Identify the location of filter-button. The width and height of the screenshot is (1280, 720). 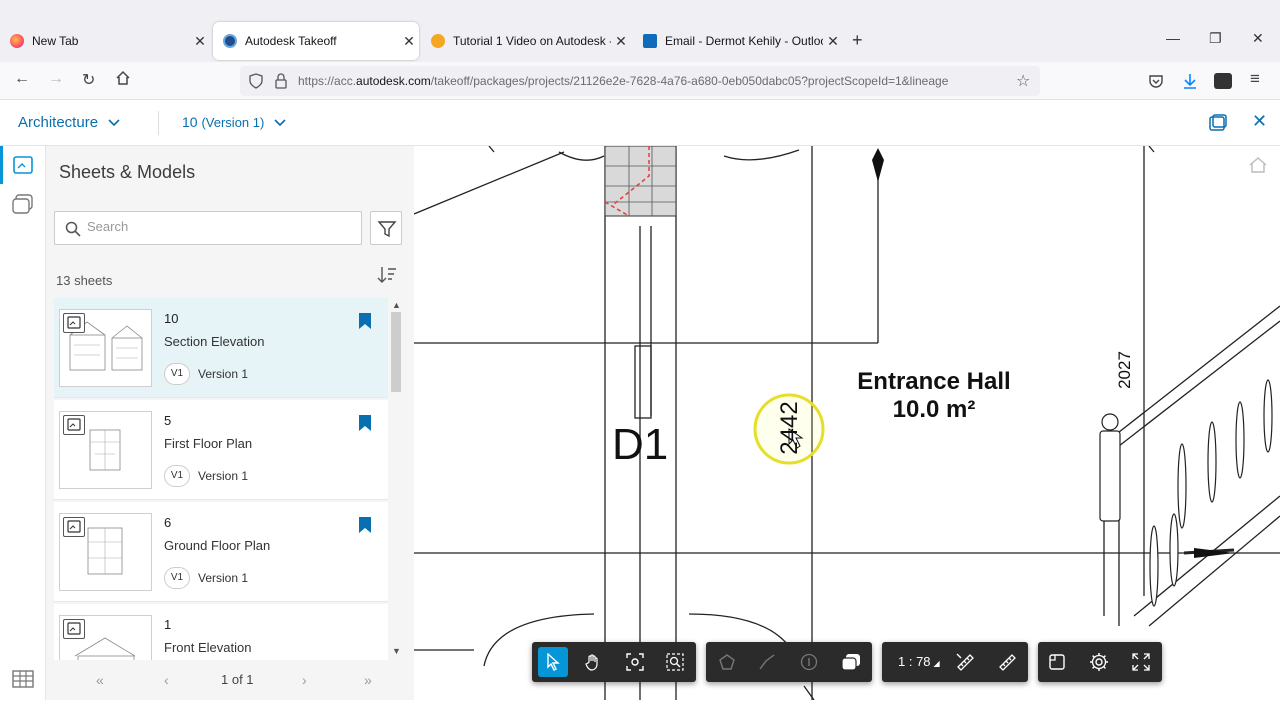
(386, 228).